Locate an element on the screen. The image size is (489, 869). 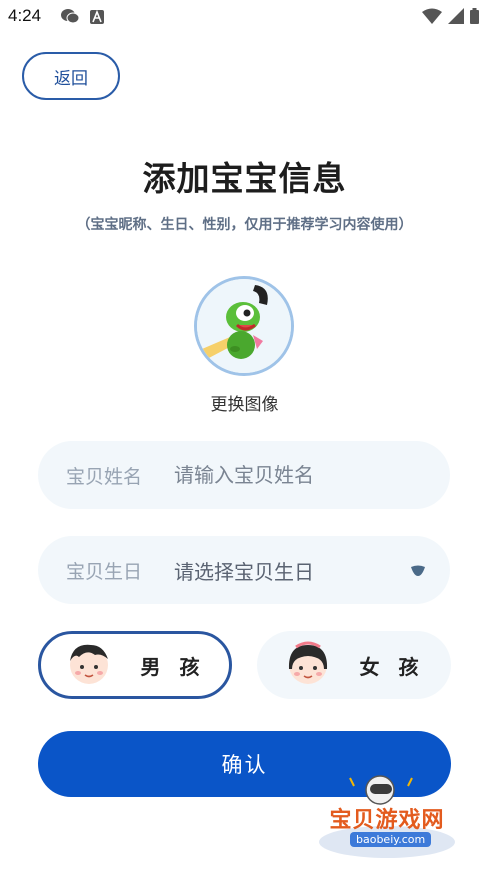
gender-girl-label: 女 孩 is located at coordinates (392, 666).